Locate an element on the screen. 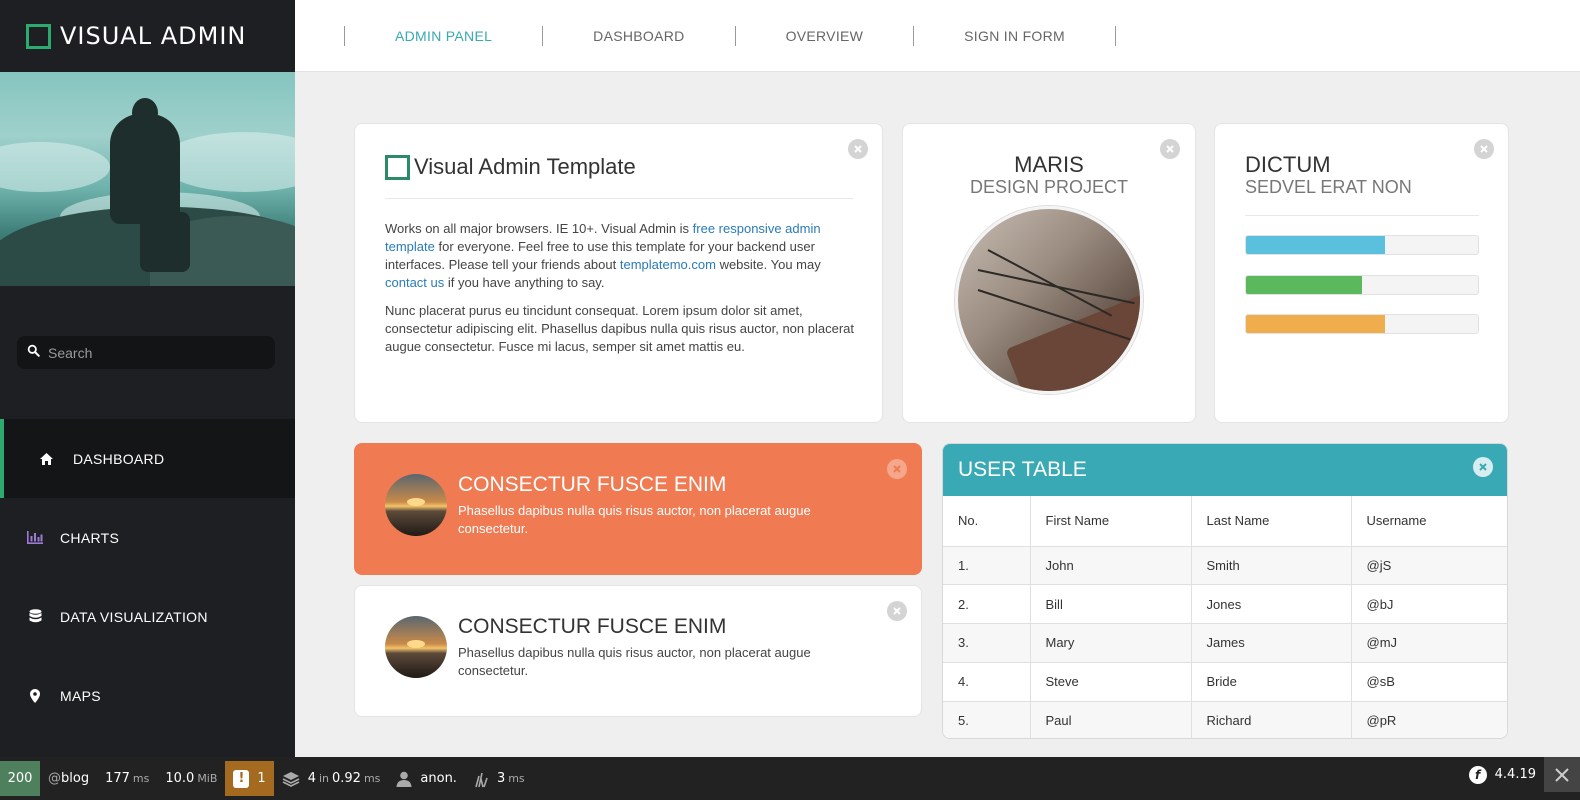  user-info: anon. is located at coordinates (426, 778).